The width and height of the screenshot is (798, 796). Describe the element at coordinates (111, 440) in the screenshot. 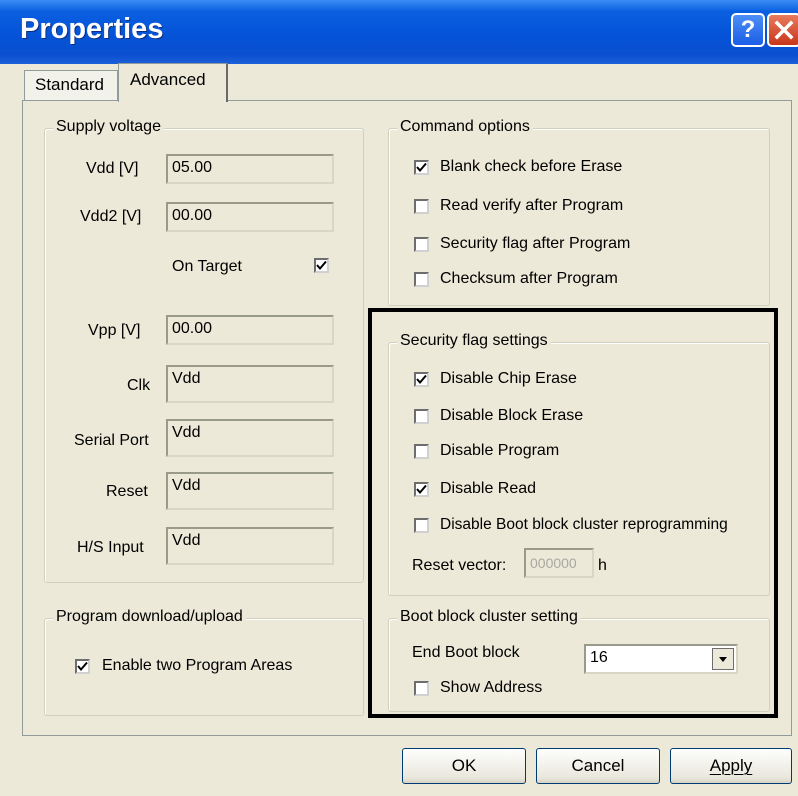

I see `serial-port-label: Serial Port` at that location.